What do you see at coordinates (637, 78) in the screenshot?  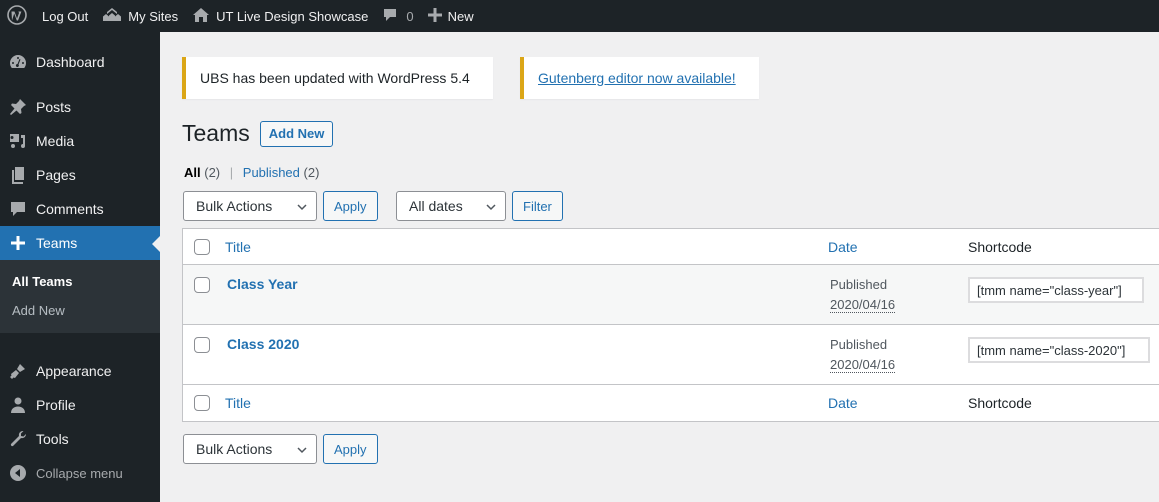 I see `gutenberg-link: Gutenberg editor now available!` at bounding box center [637, 78].